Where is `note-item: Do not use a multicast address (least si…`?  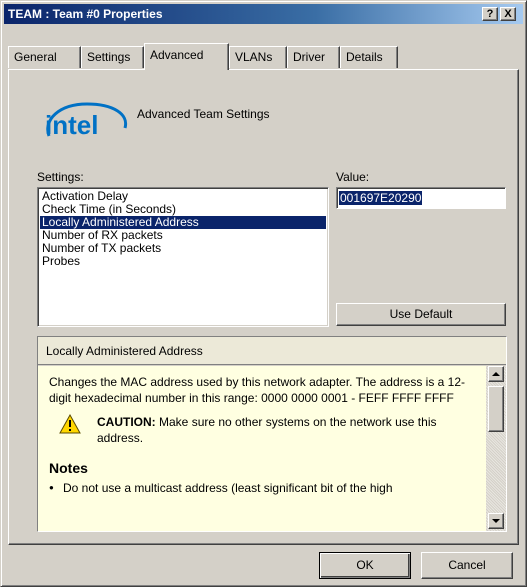 note-item: Do not use a multicast address (least si… is located at coordinates (263, 488).